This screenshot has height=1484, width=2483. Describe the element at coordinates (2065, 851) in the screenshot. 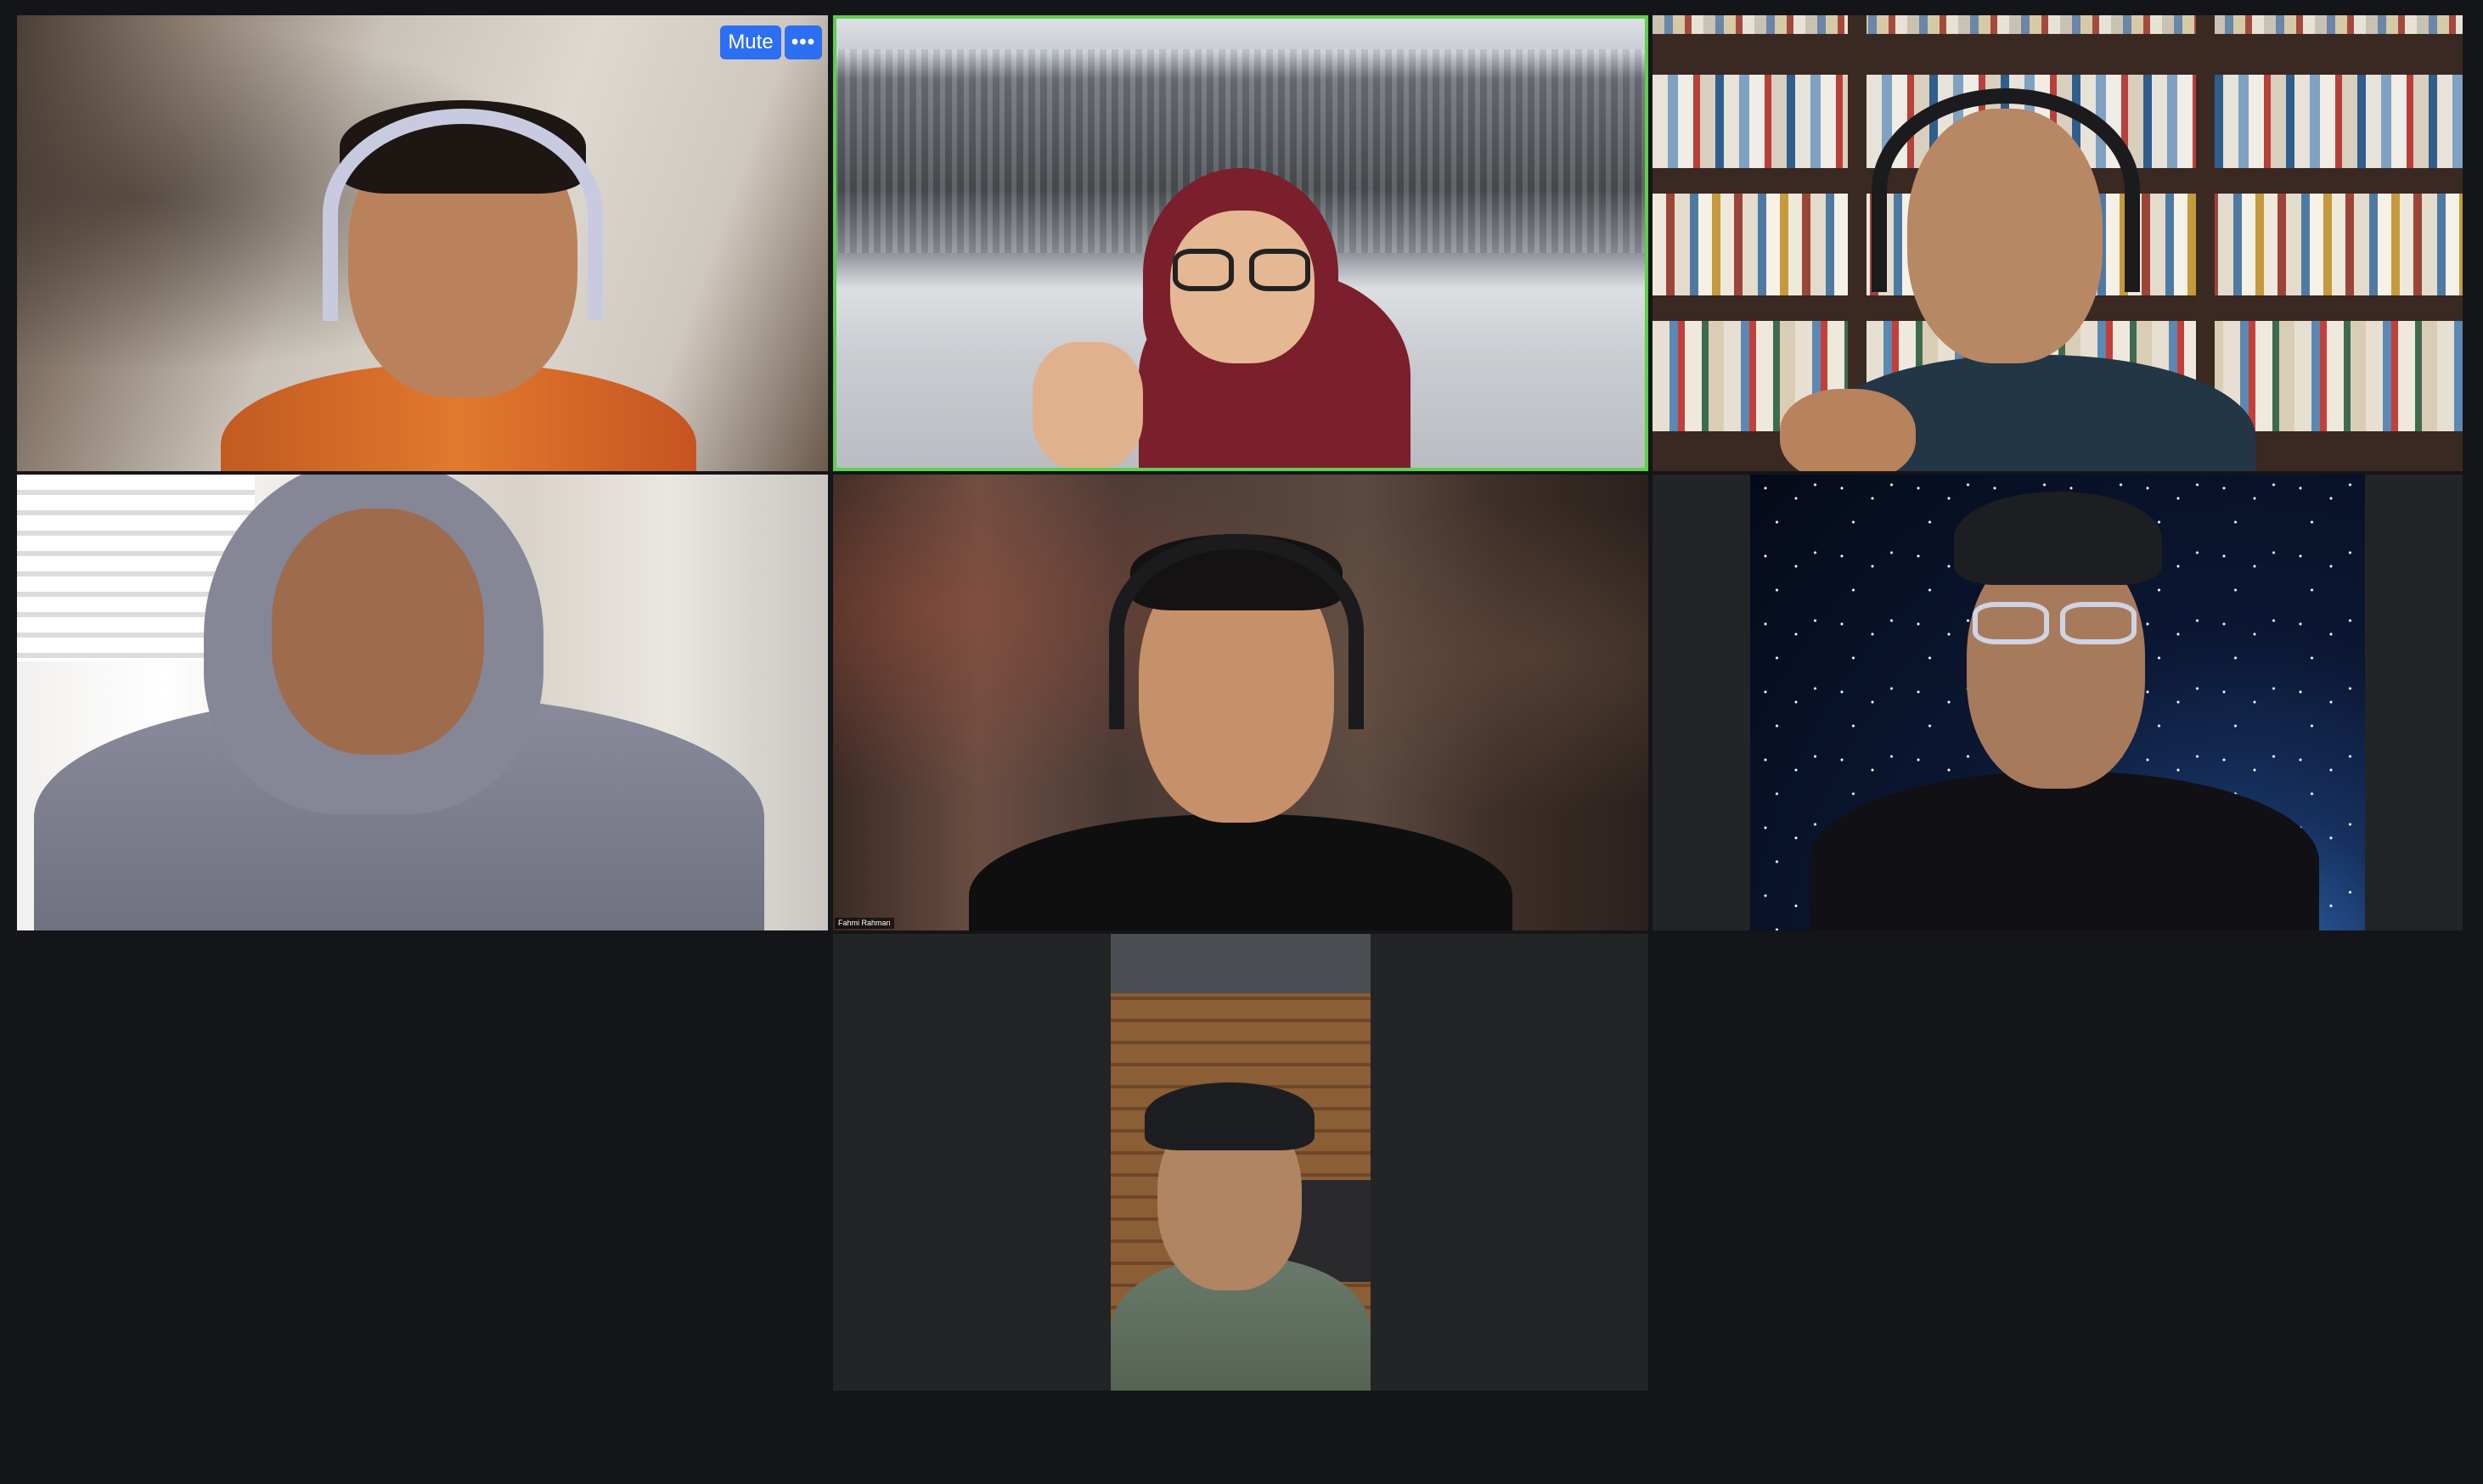

I see `person-shirt` at that location.